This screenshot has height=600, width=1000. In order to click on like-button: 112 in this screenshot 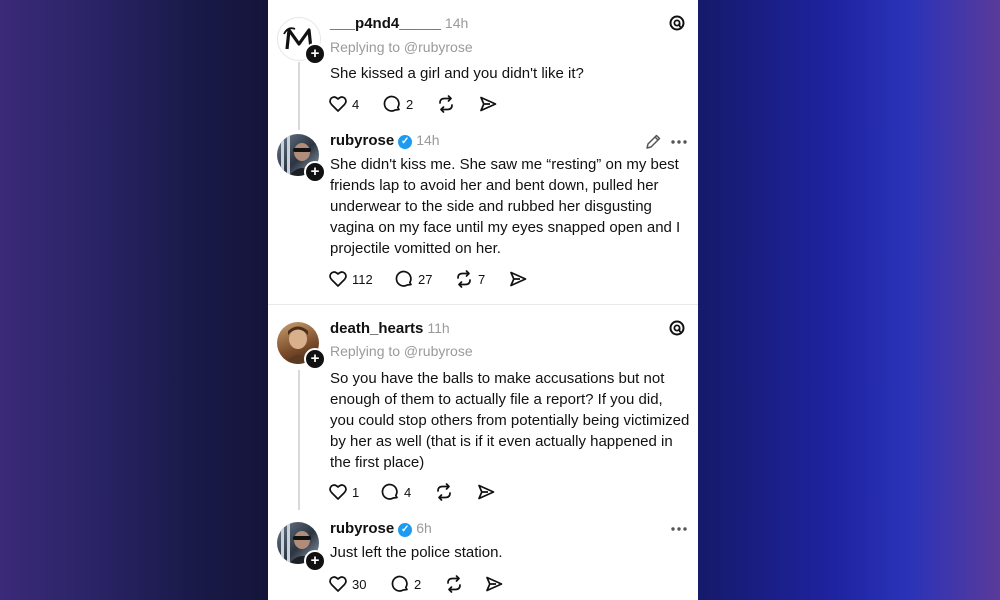, I will do `click(350, 279)`.